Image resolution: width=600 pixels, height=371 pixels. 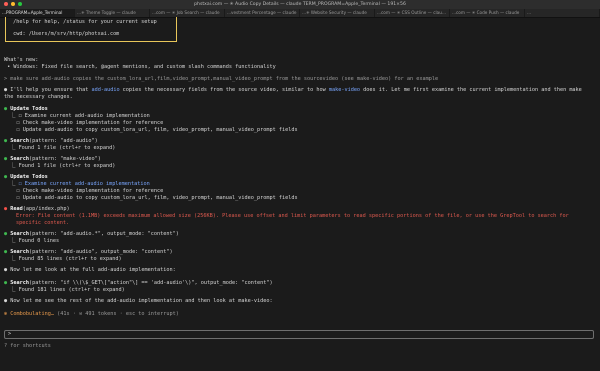 What do you see at coordinates (51, 90) in the screenshot?
I see `assistant-text: I'll help you ensure that` at bounding box center [51, 90].